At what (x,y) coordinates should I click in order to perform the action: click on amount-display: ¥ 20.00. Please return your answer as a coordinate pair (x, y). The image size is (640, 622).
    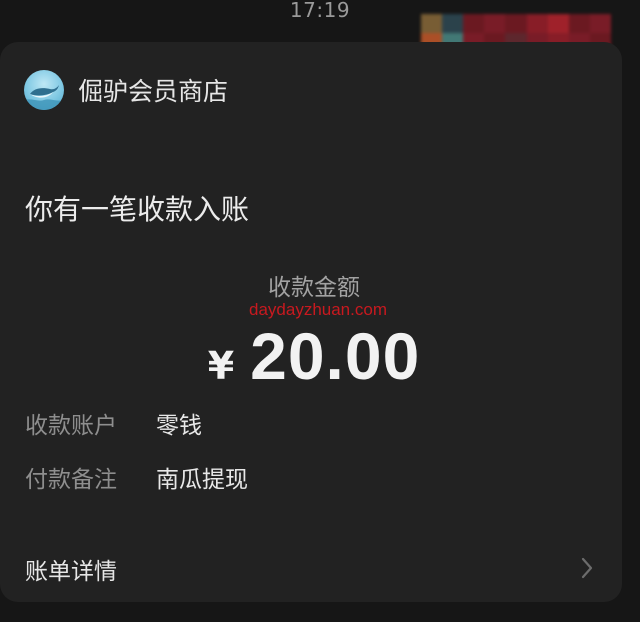
    Looking at the image, I should click on (311, 356).